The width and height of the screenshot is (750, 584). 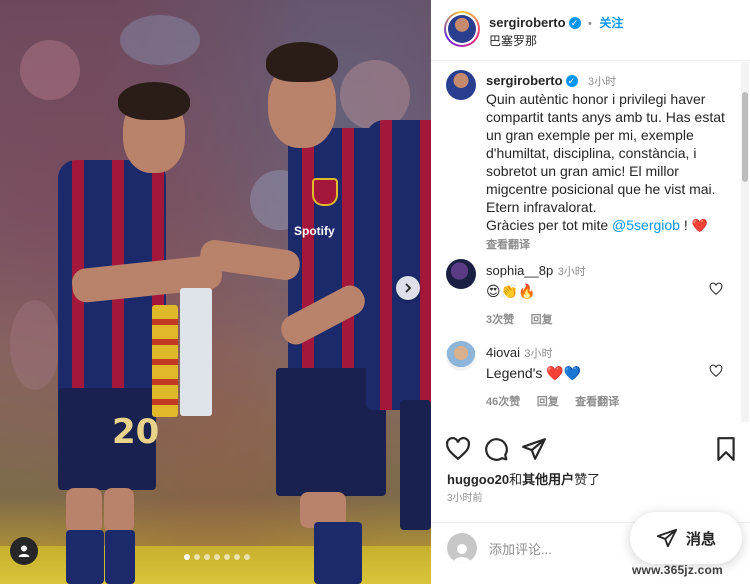 I want to click on post-header: sergiroberto ✓ • 关注 巴塞罗那, so click(x=590, y=30).